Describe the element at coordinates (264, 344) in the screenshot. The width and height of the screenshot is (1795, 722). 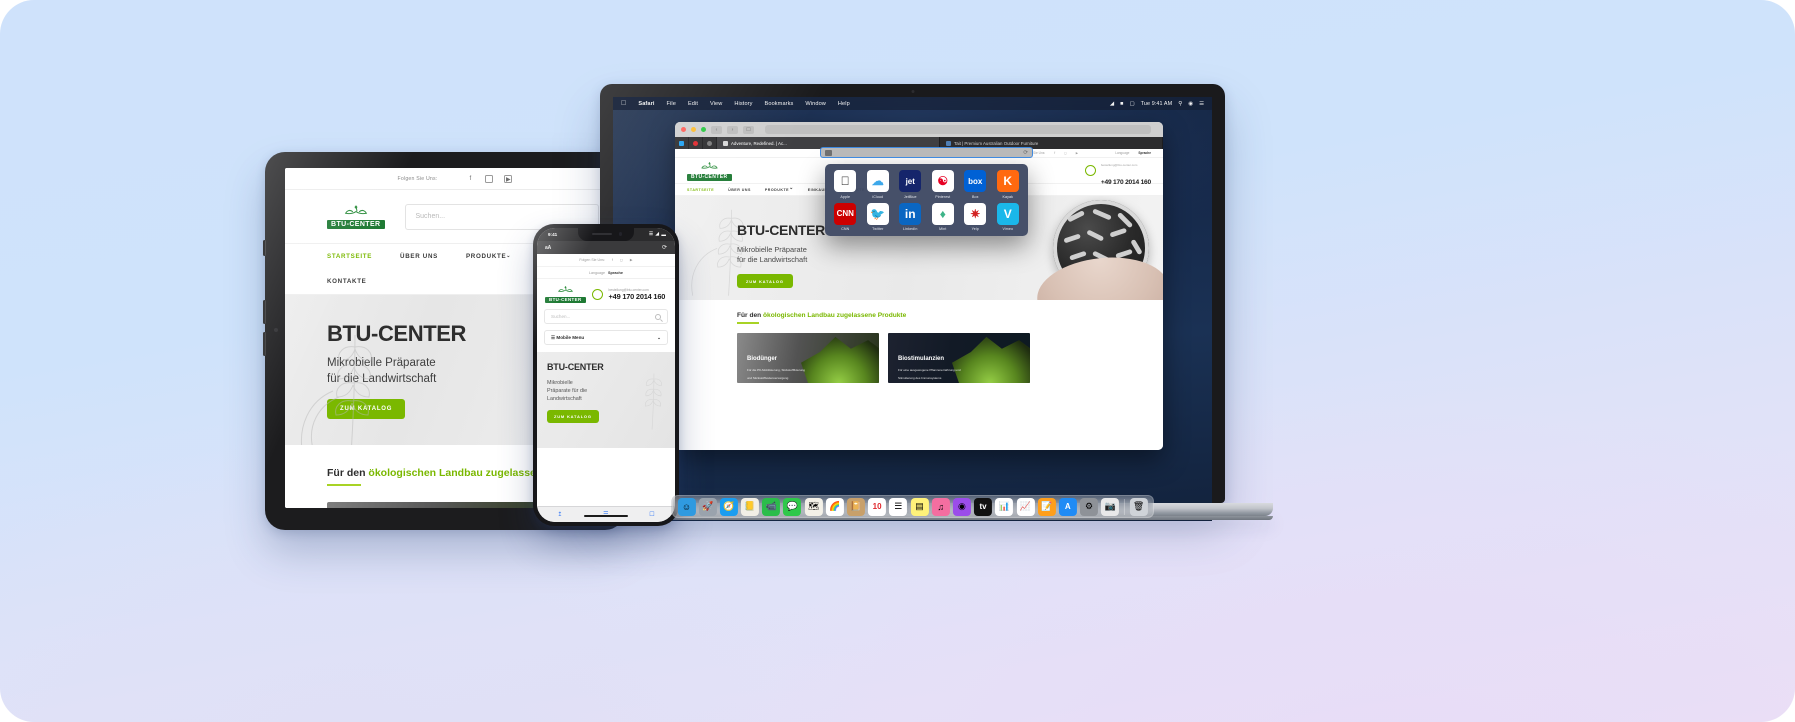
I see `tablet-volume-down-button` at that location.